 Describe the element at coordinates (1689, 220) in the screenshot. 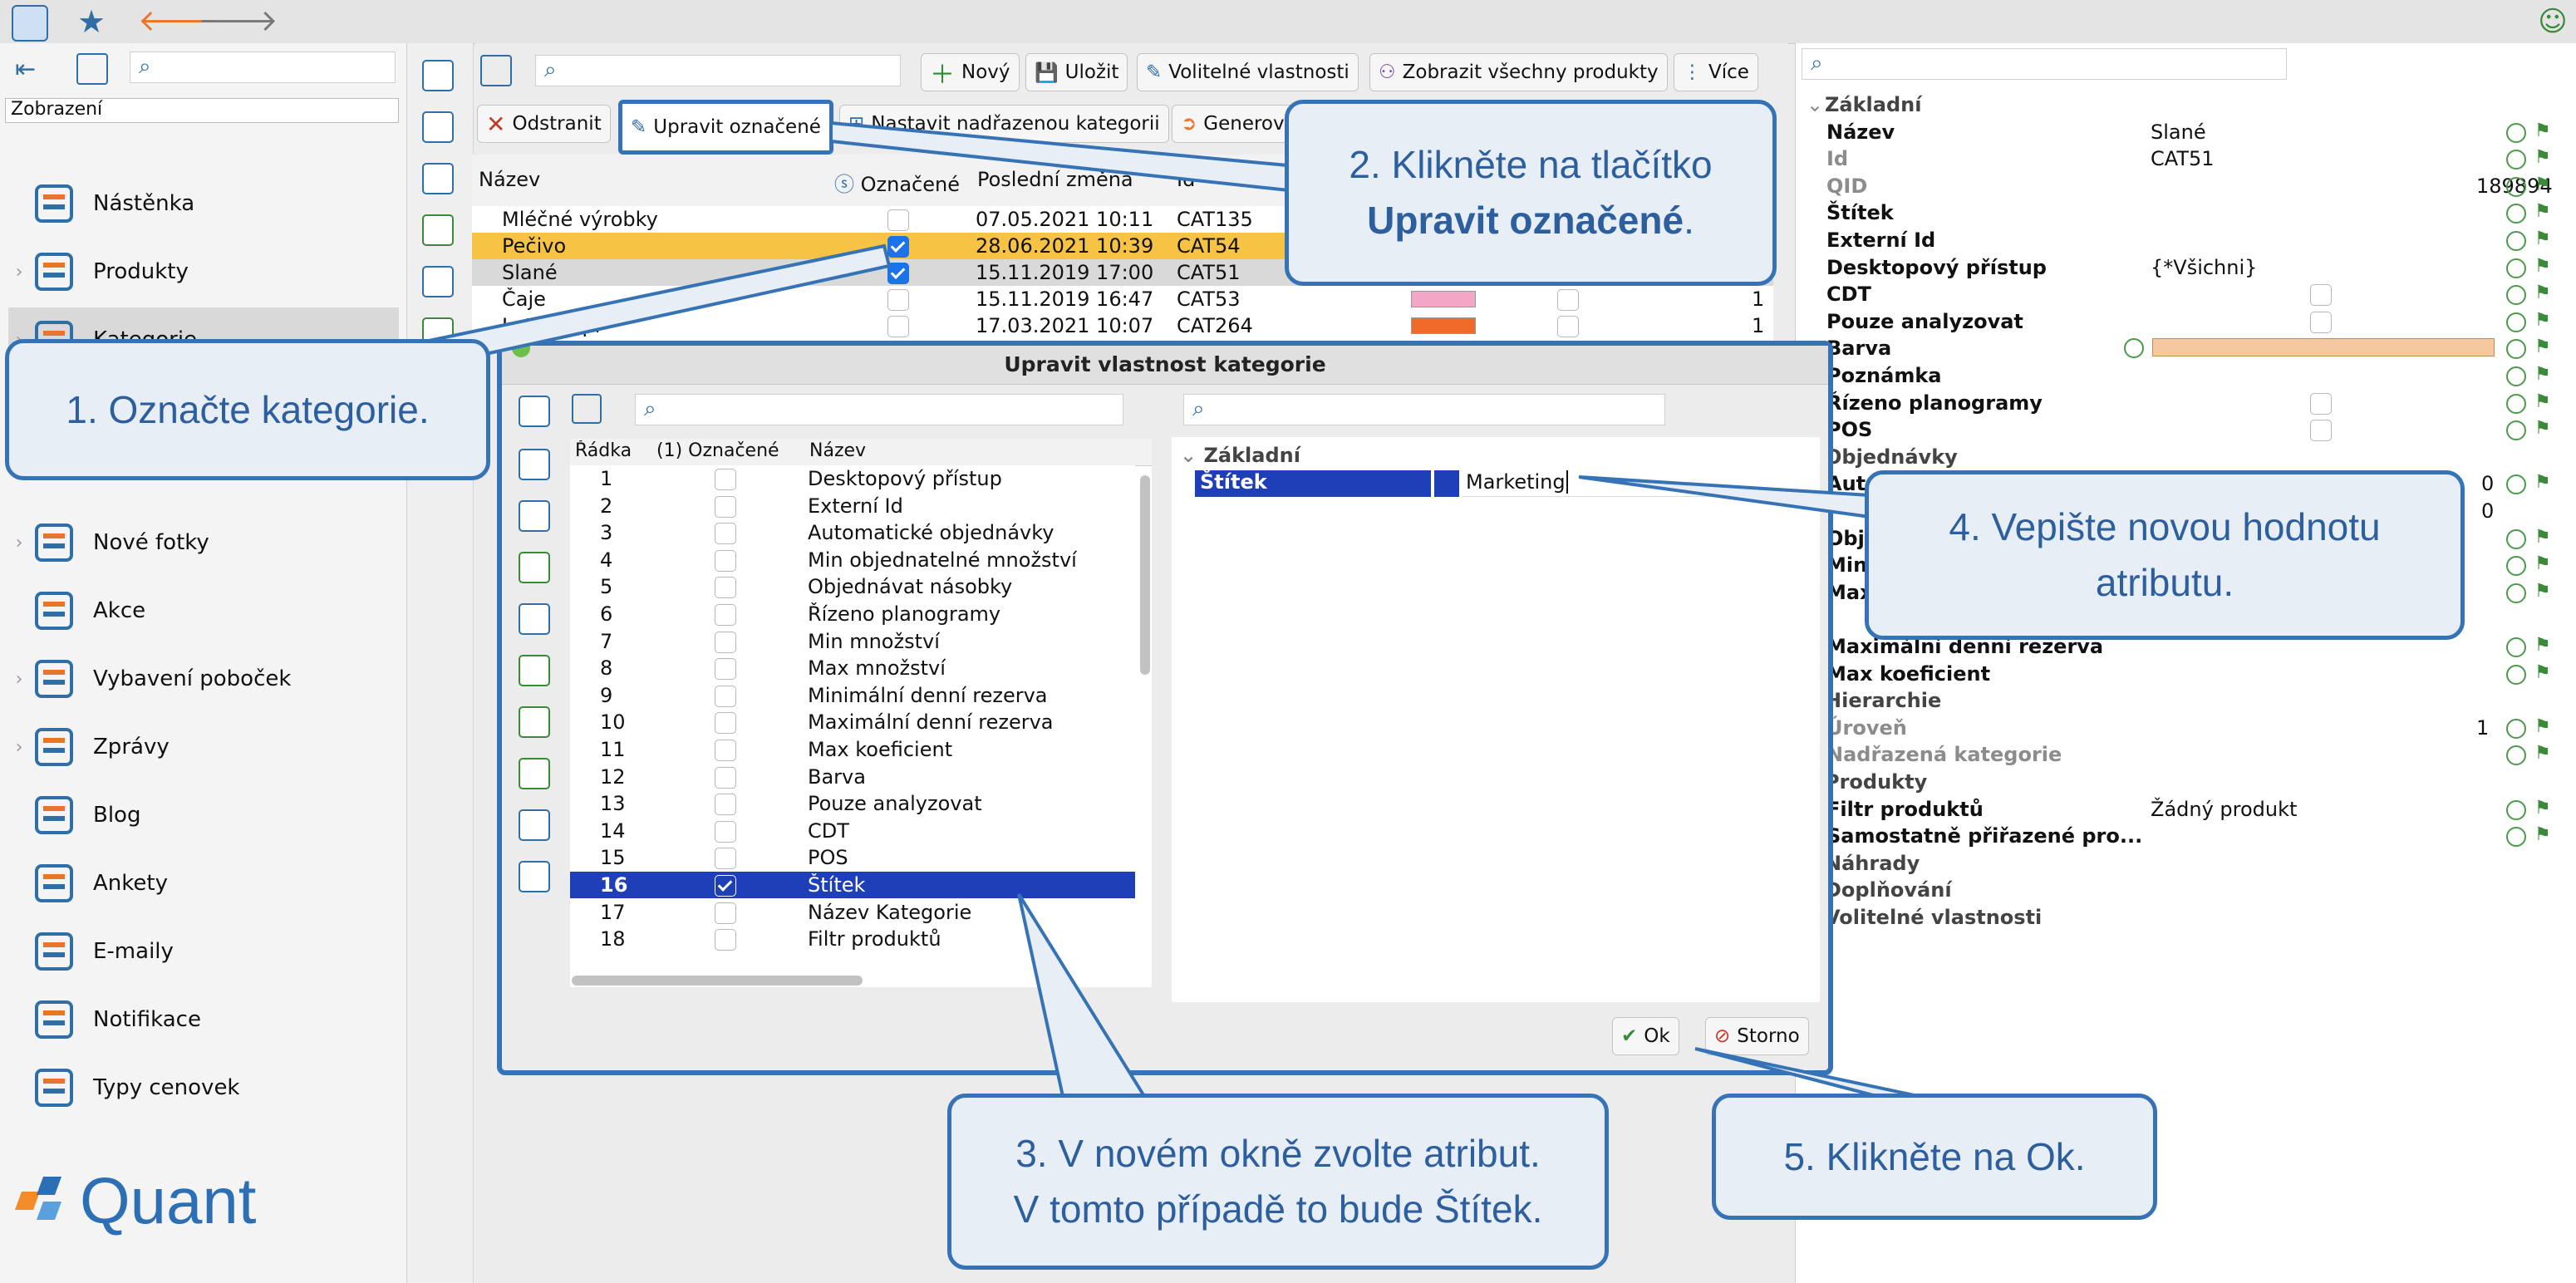

I see `callout-2-period: .` at that location.